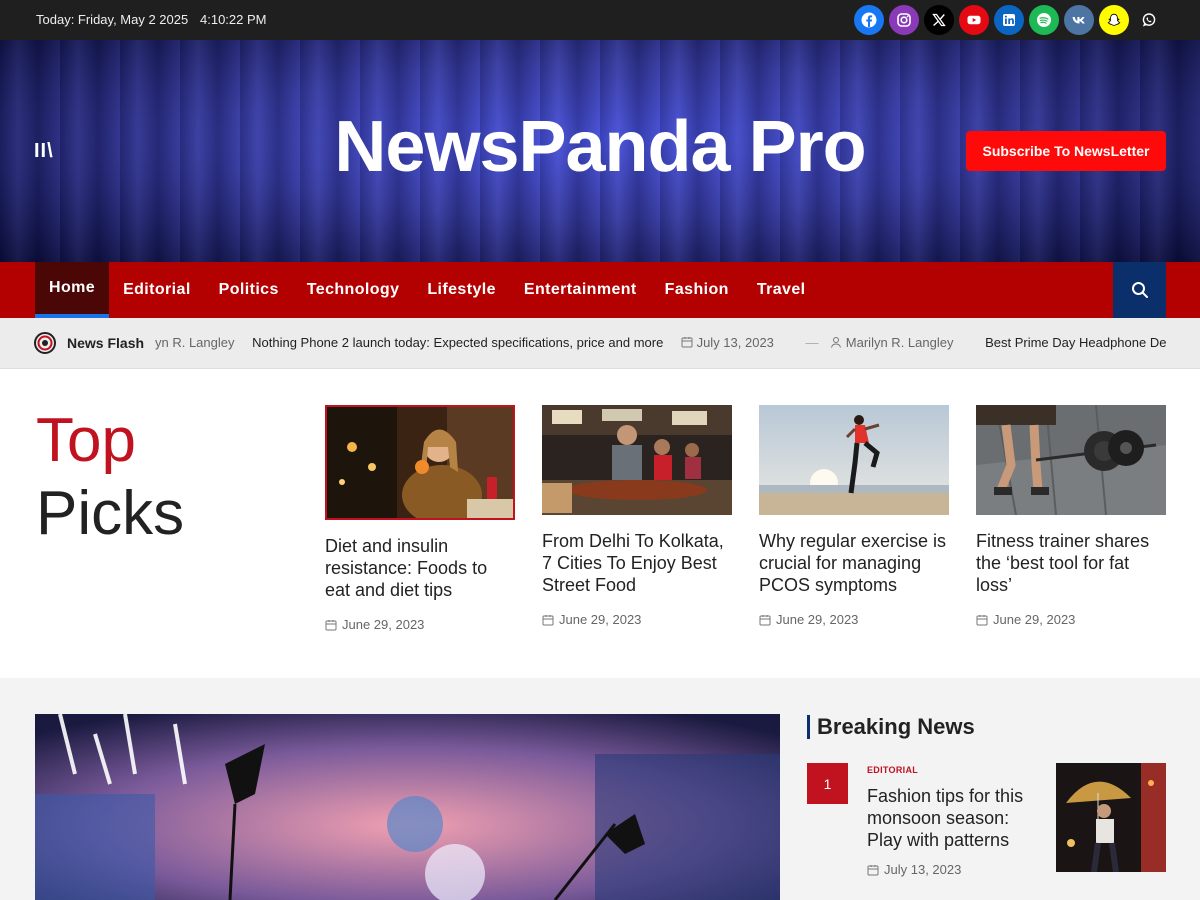  I want to click on linkedin-icon, so click(1009, 20).